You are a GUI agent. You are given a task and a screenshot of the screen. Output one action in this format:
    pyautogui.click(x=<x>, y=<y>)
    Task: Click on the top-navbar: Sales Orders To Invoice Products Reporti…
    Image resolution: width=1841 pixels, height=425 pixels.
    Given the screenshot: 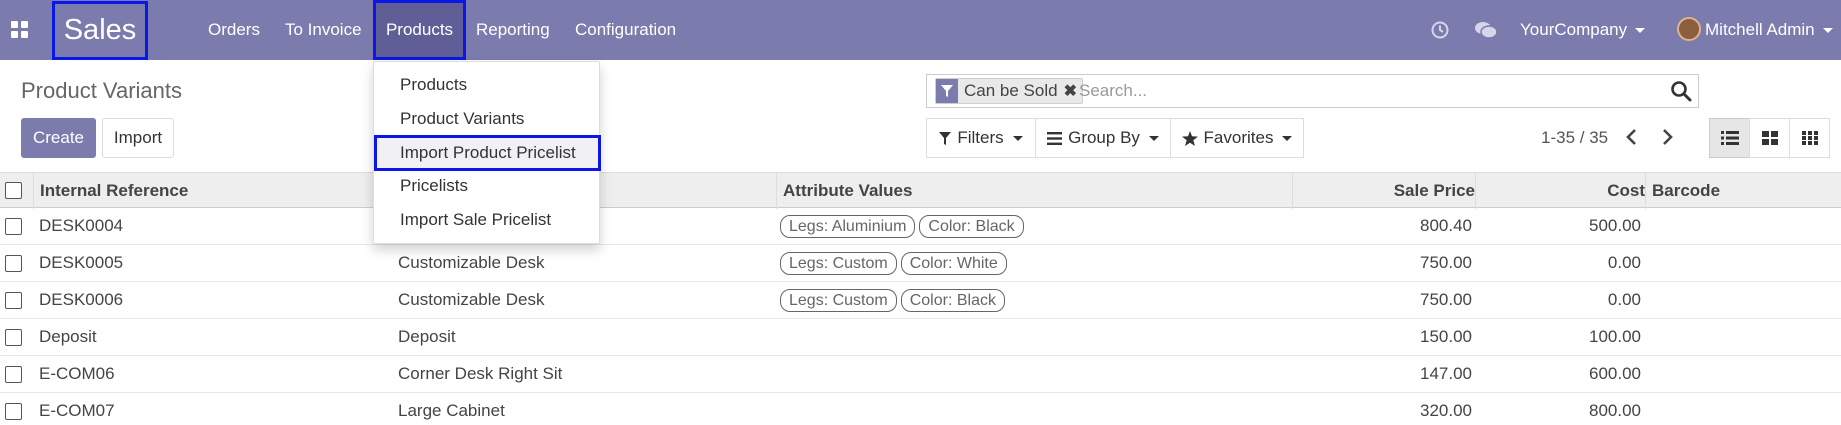 What is the action you would take?
    pyautogui.click(x=920, y=30)
    